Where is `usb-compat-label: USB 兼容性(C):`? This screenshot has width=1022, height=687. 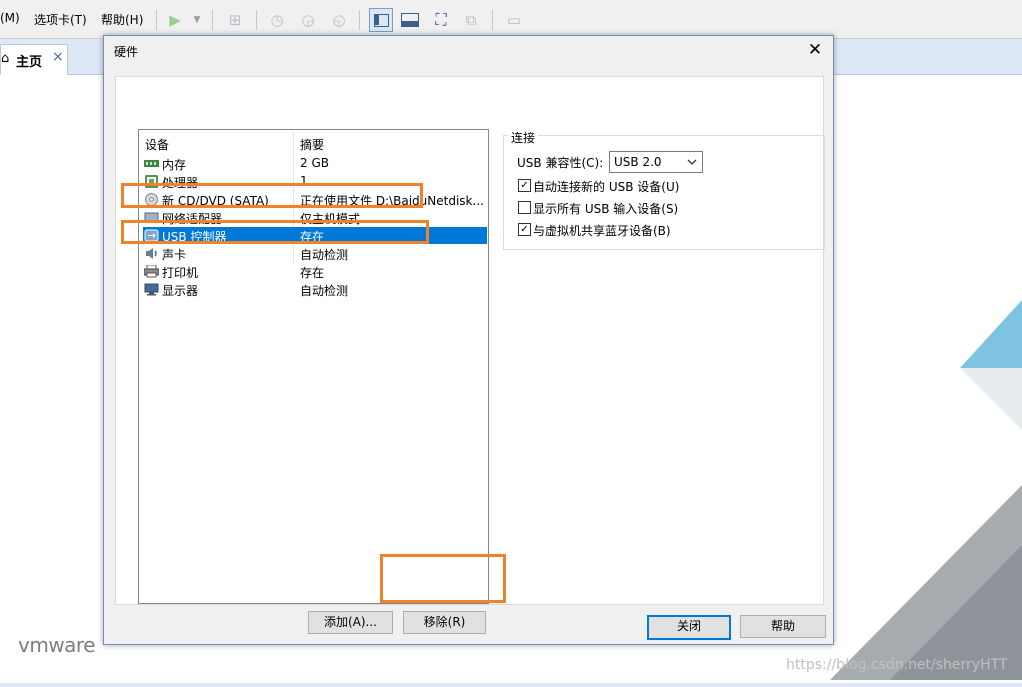
usb-compat-label: USB 兼容性(C): is located at coordinates (560, 163).